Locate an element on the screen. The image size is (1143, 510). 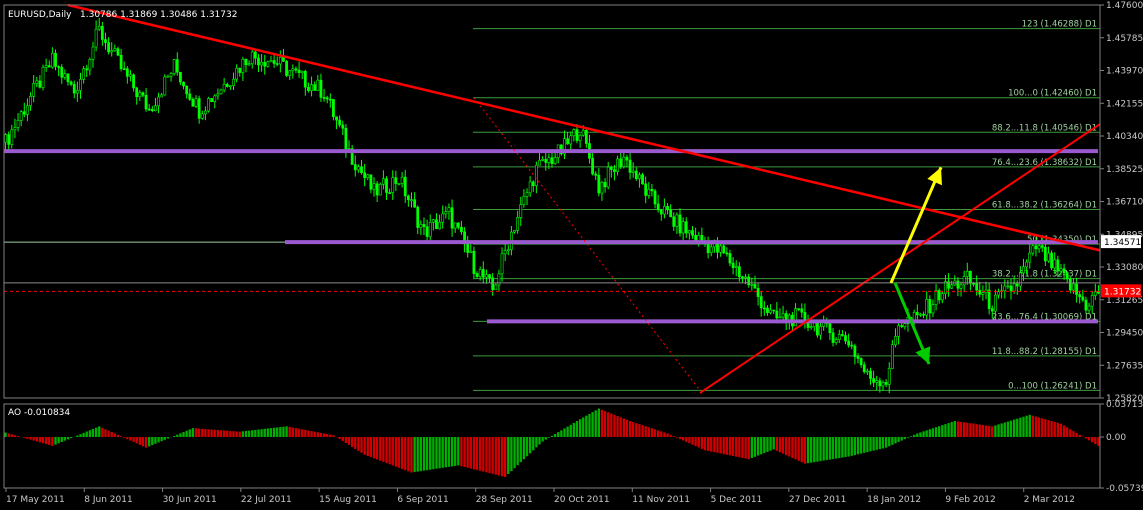
x-tick-label: 15 Aug 2011 is located at coordinates (348, 500).